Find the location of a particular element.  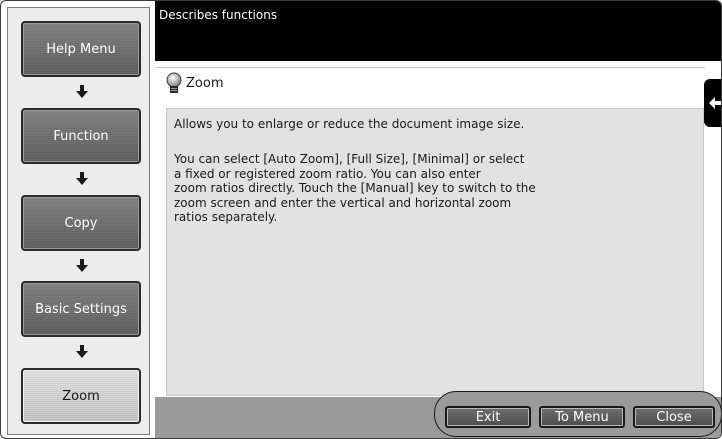

help-paragraph-2-line-5: ratios separately. is located at coordinates (226, 217).